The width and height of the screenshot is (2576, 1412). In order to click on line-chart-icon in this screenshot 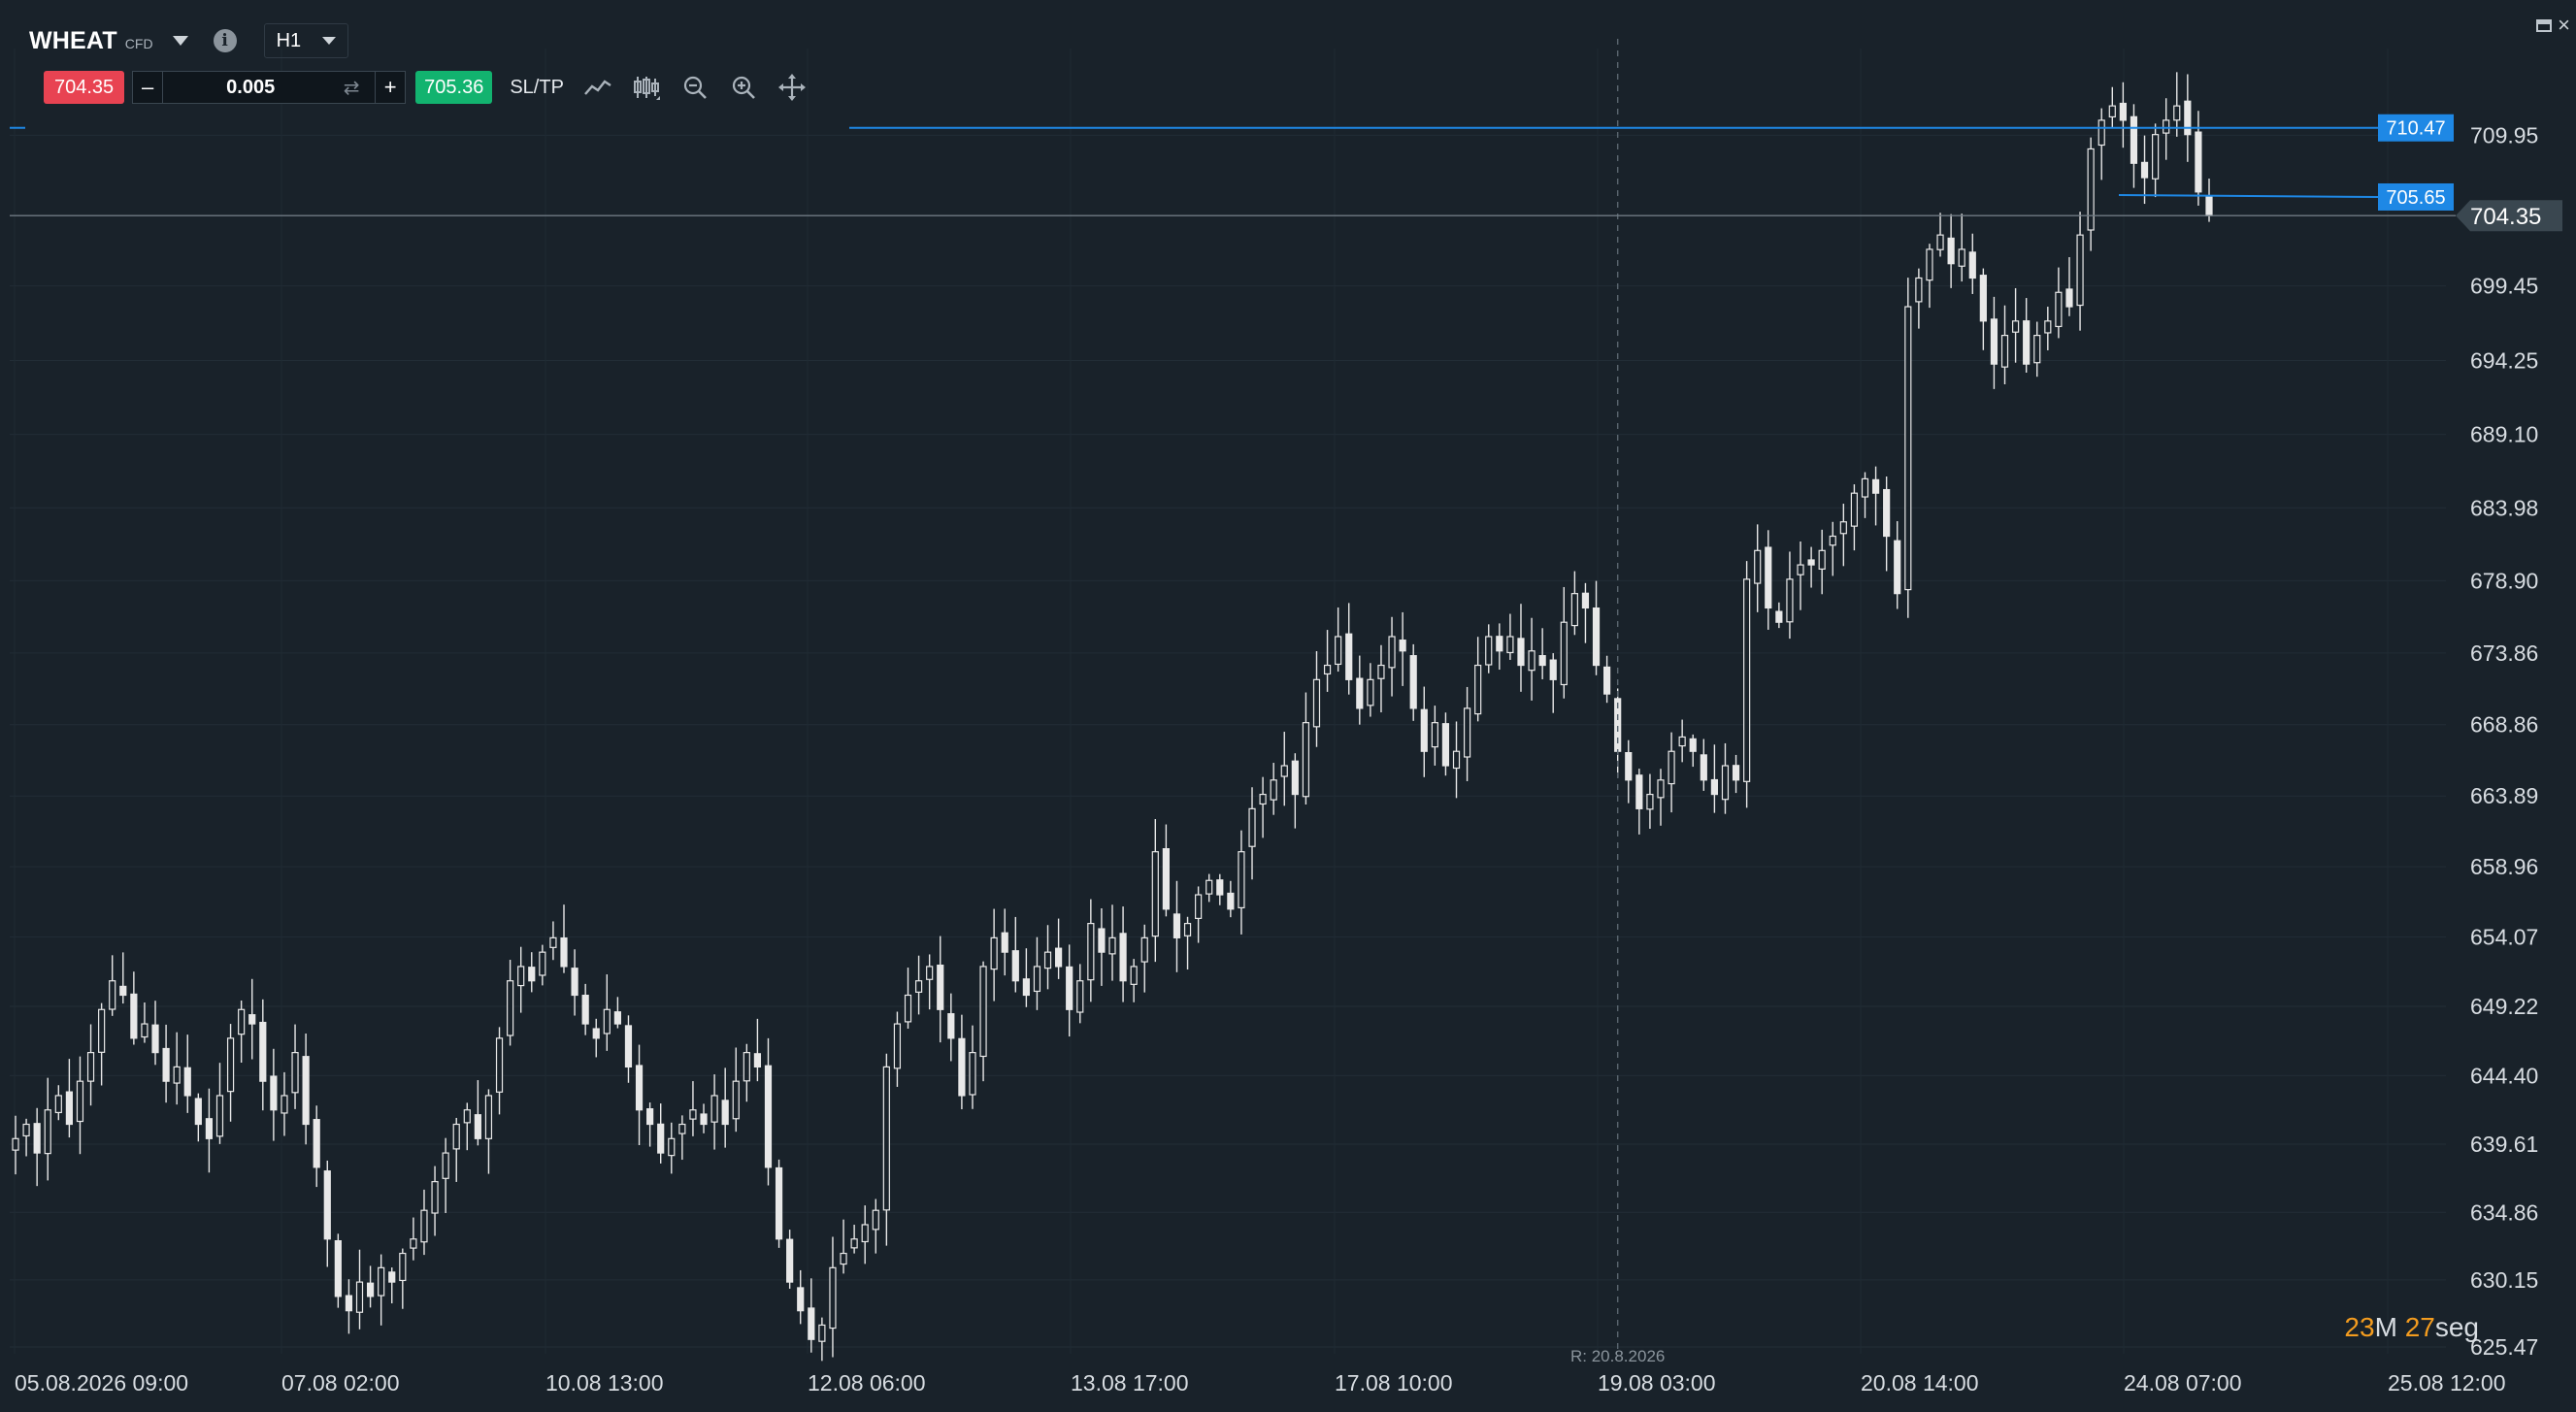, I will do `click(597, 87)`.